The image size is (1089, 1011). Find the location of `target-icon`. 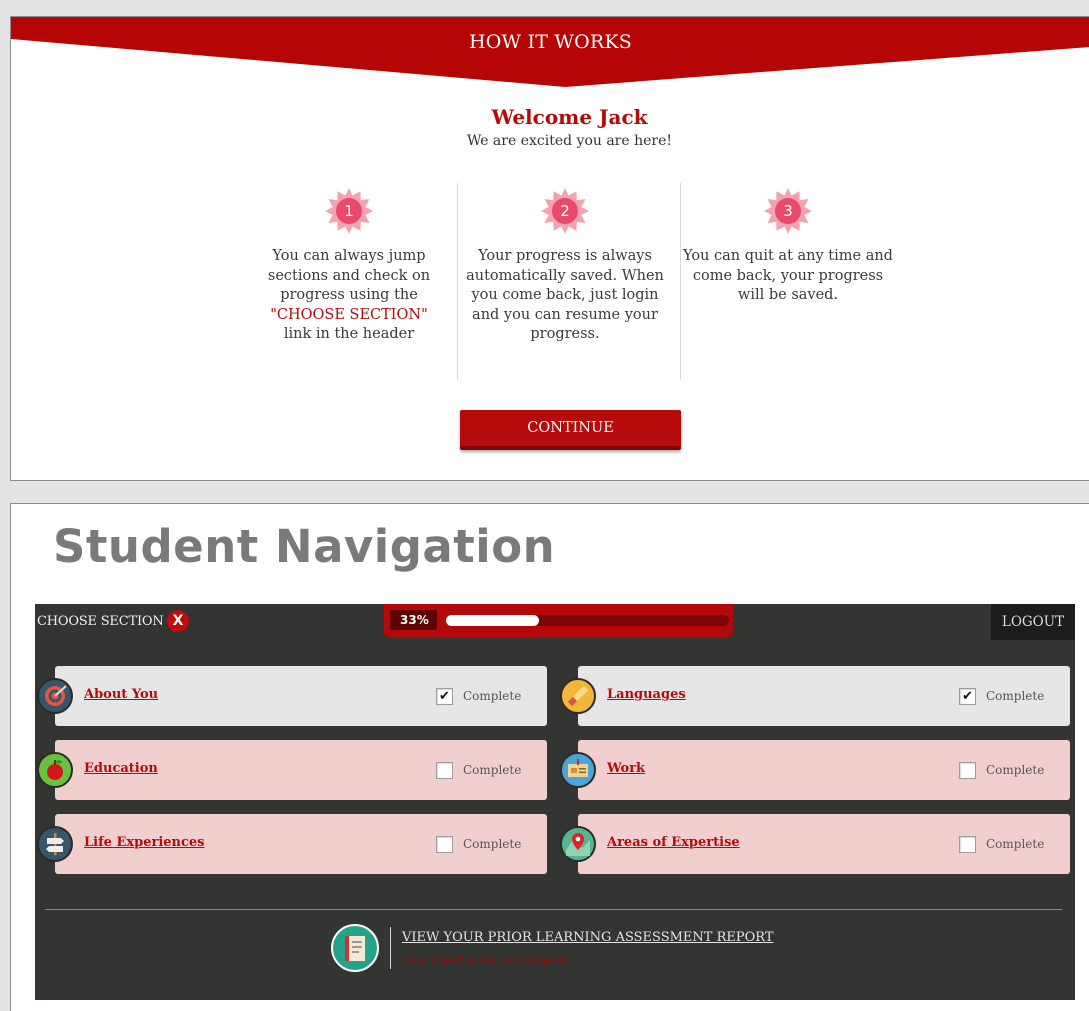

target-icon is located at coordinates (55, 696).